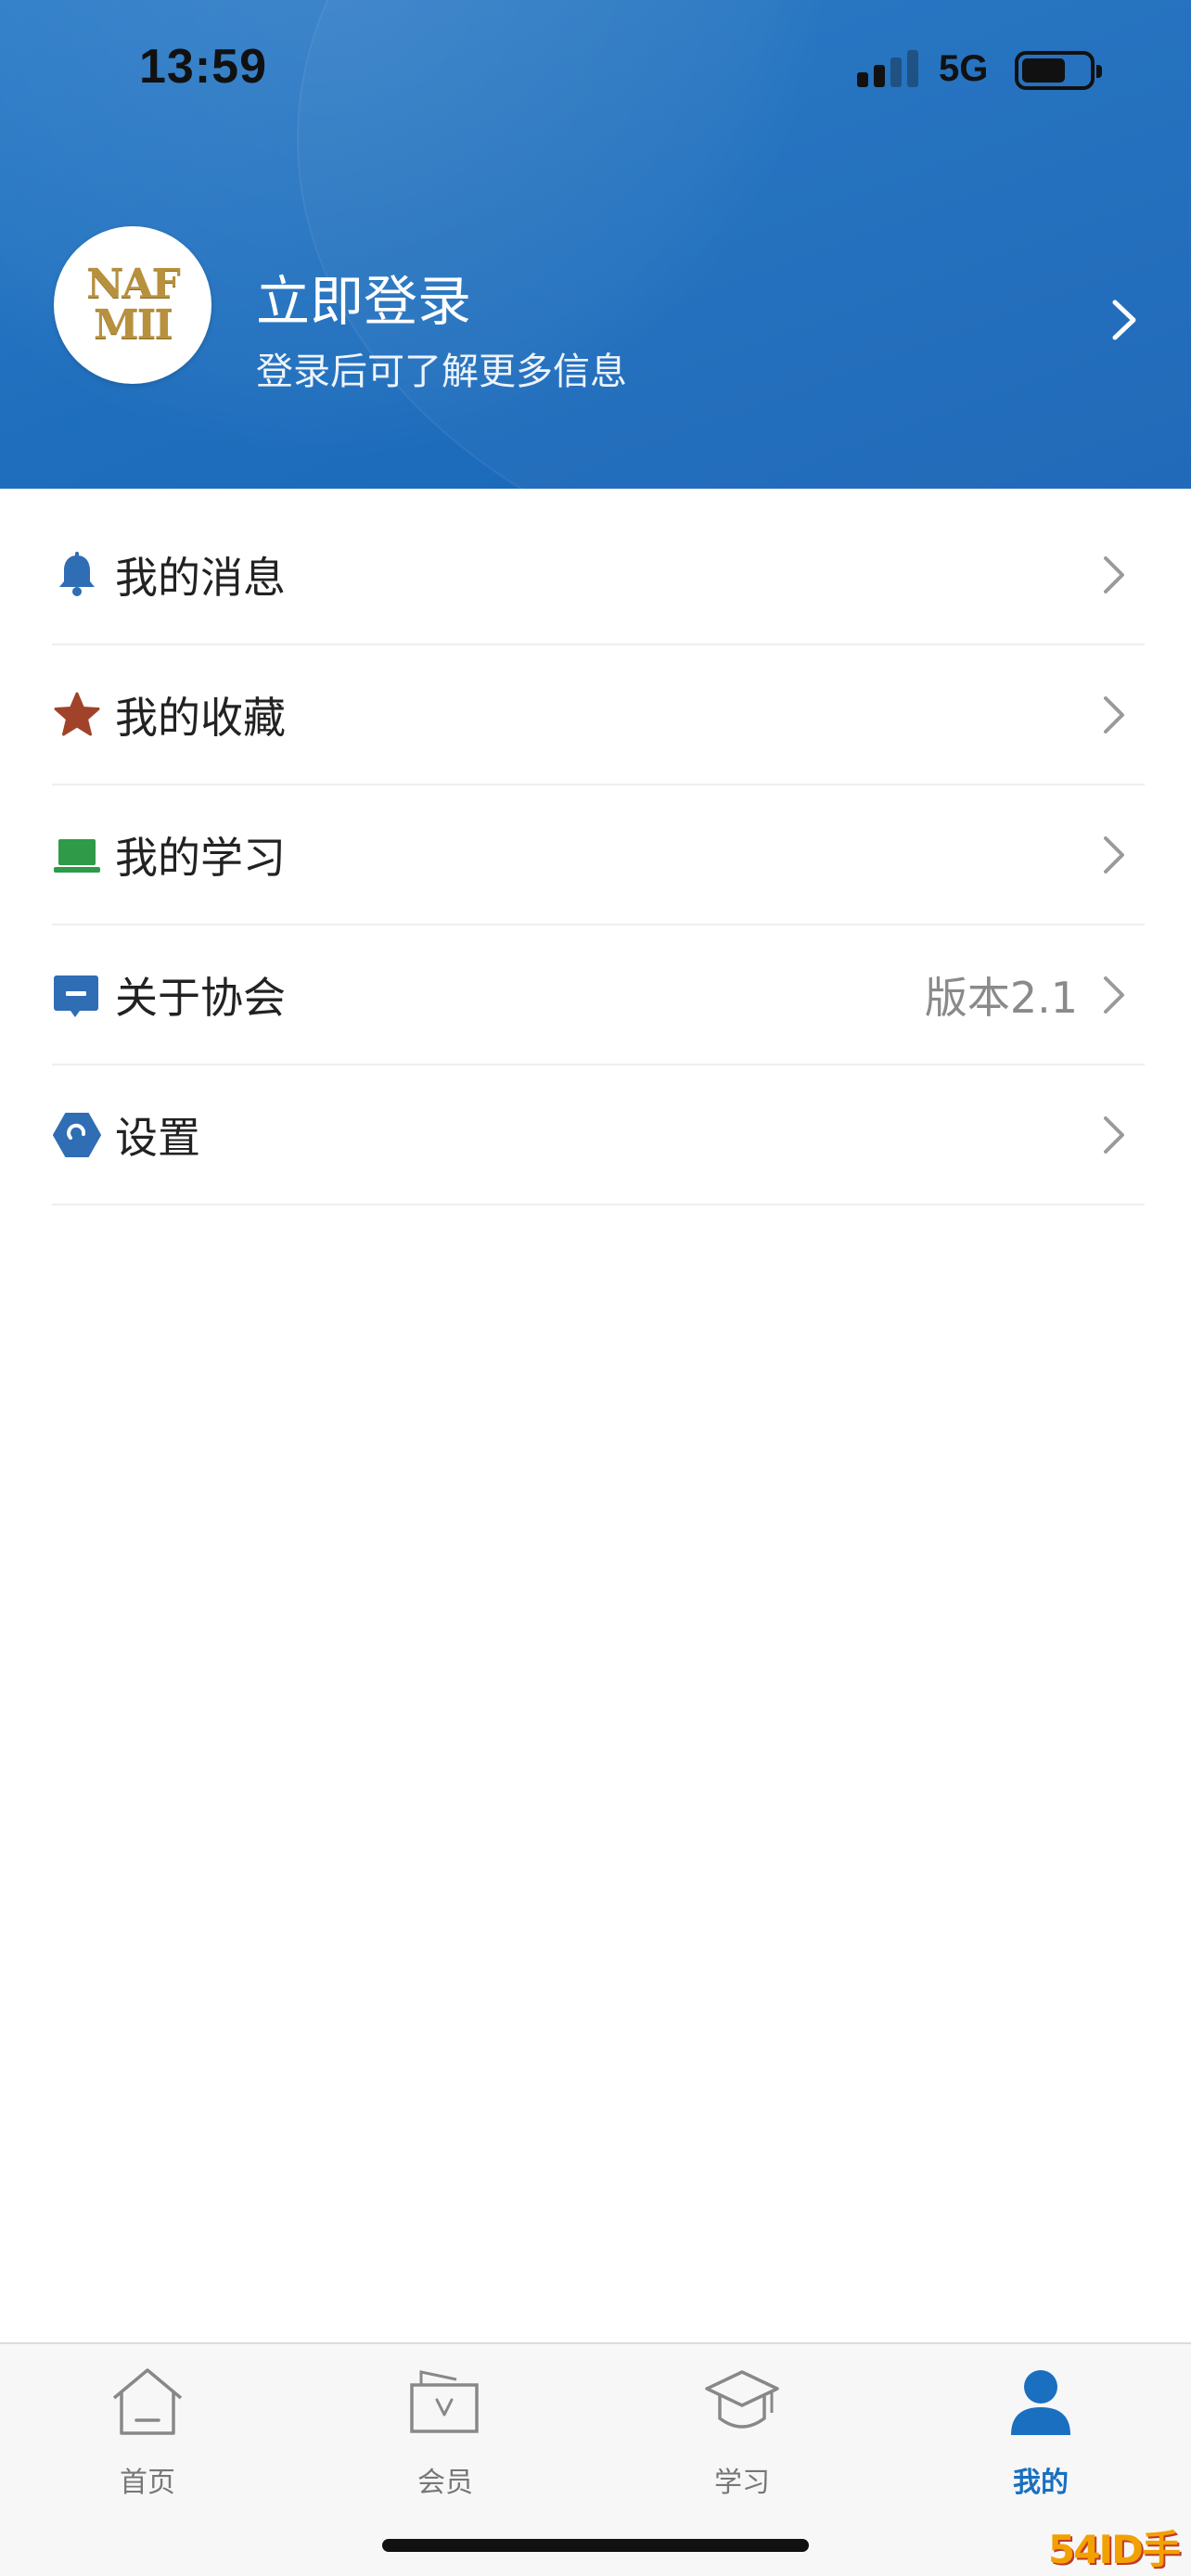  Describe the element at coordinates (200, 717) in the screenshot. I see `menu-item-label: 我的收藏` at that location.